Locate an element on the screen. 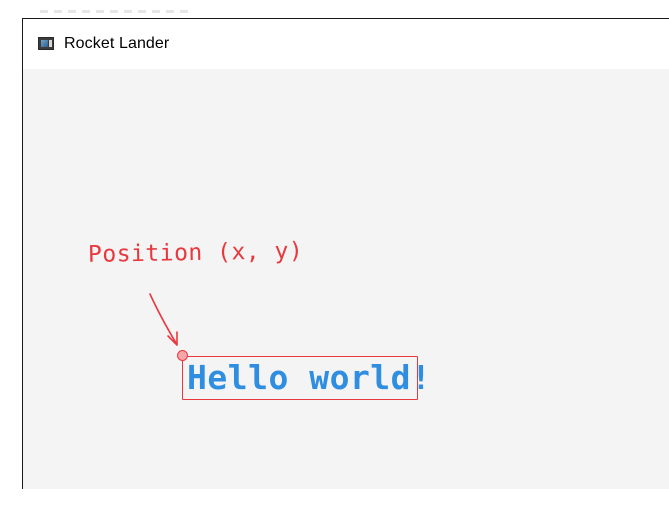 Image resolution: width=669 pixels, height=514 pixels. window-title: Rocket Lander is located at coordinates (117, 43).